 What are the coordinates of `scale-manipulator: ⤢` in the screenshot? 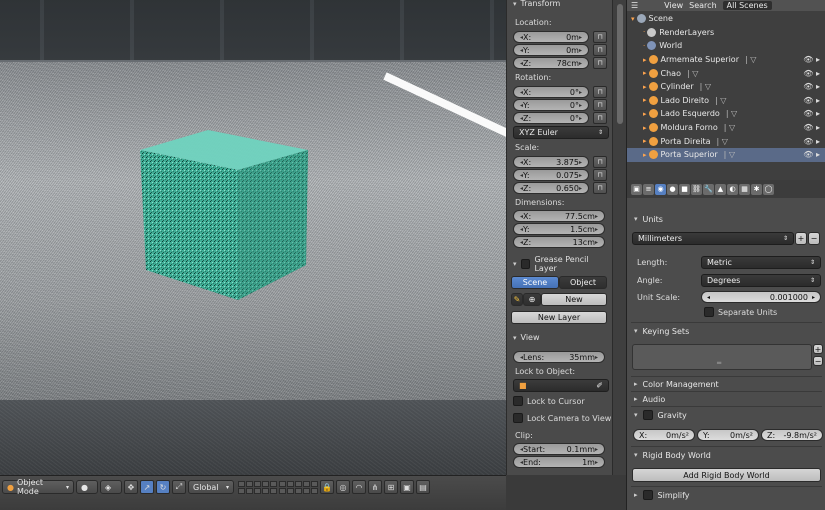 It's located at (179, 487).